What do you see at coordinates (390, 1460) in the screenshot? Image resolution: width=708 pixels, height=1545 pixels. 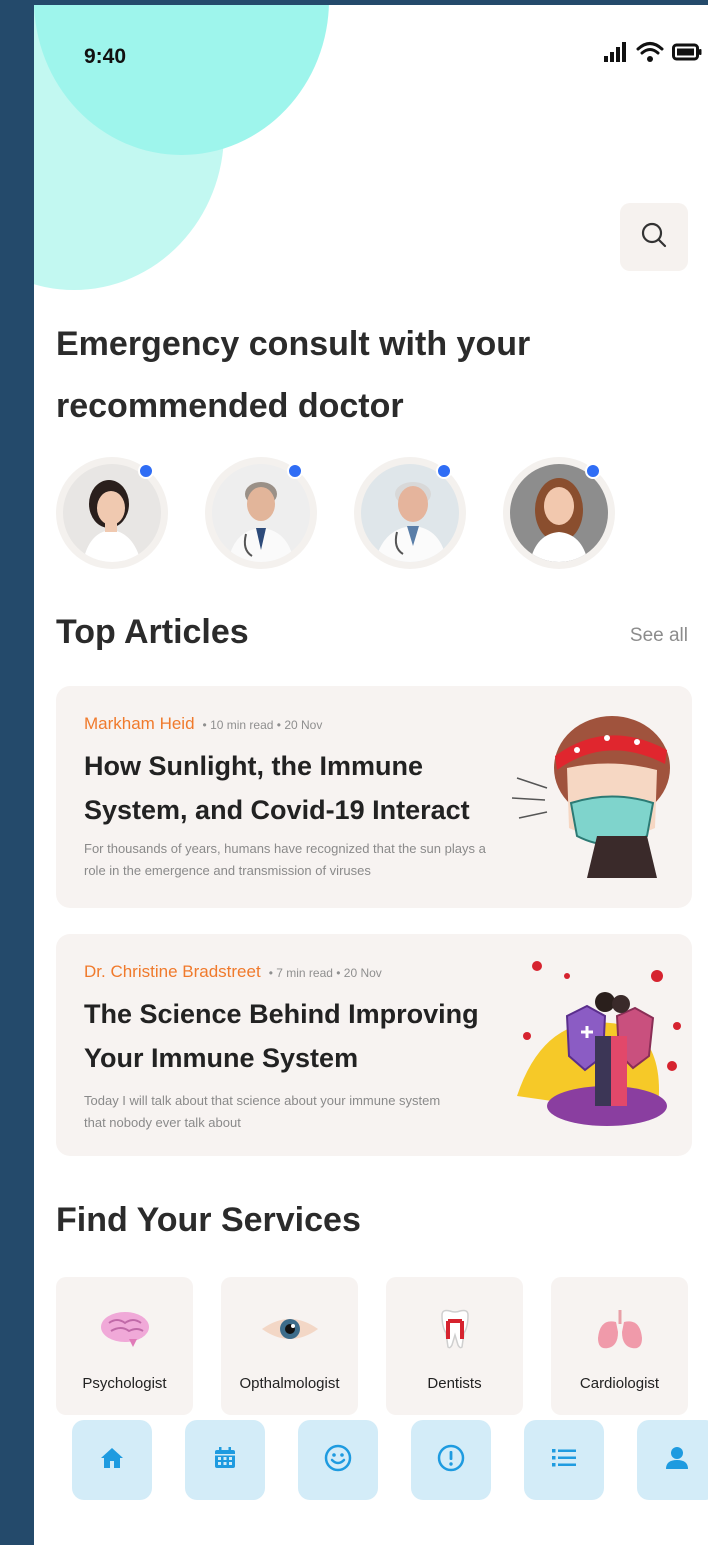 I see `bottom-navigation` at bounding box center [390, 1460].